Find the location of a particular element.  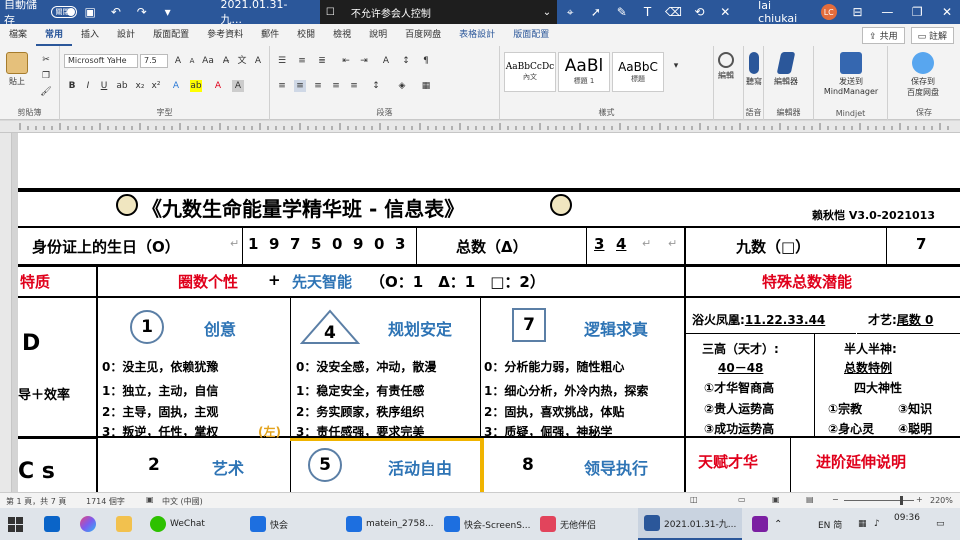

justify-icon: ≡ is located at coordinates (336, 86).